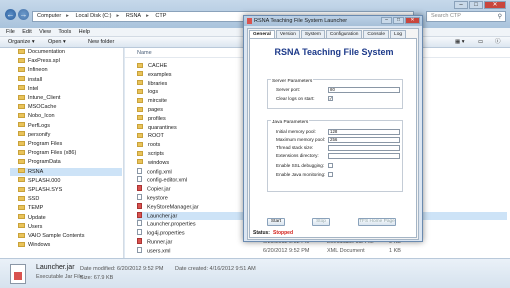 Image resolution: width=510 pixels, height=288 pixels. I want to click on organize-button: Organize ▾, so click(21, 42).